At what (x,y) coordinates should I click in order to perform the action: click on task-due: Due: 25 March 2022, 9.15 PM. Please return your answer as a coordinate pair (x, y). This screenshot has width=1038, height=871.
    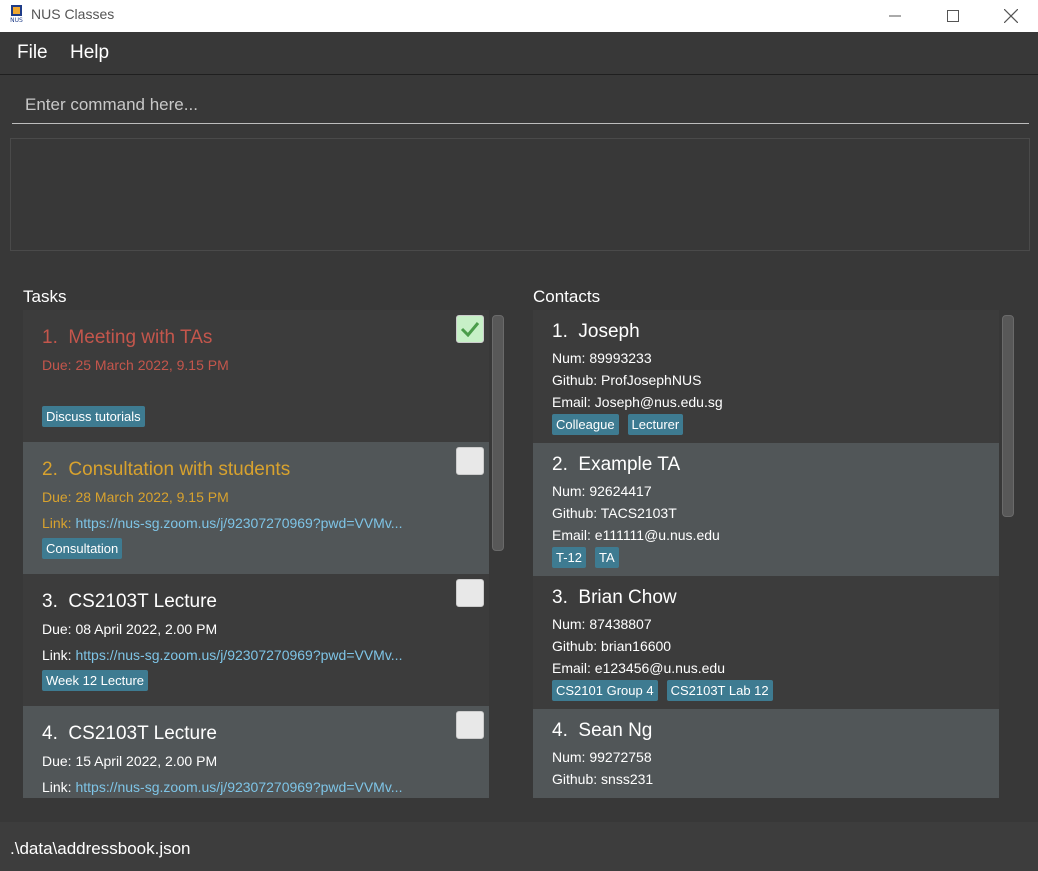
    Looking at the image, I should click on (135, 365).